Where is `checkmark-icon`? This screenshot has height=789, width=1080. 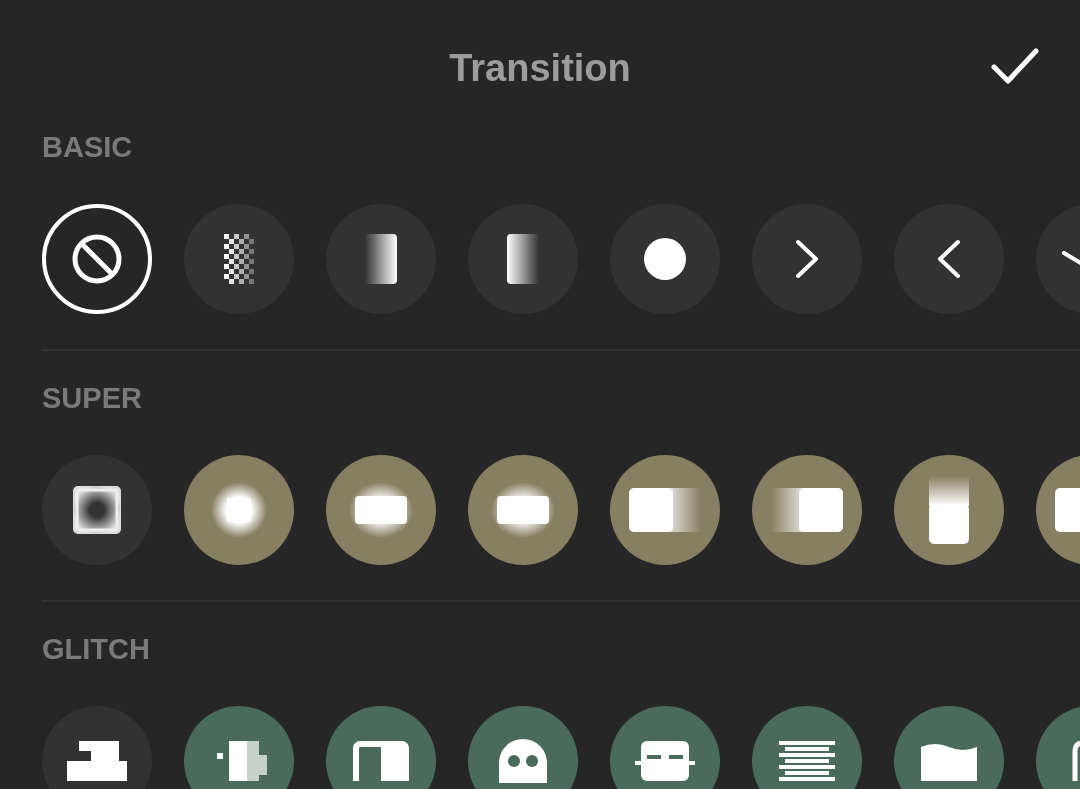 checkmark-icon is located at coordinates (1015, 66).